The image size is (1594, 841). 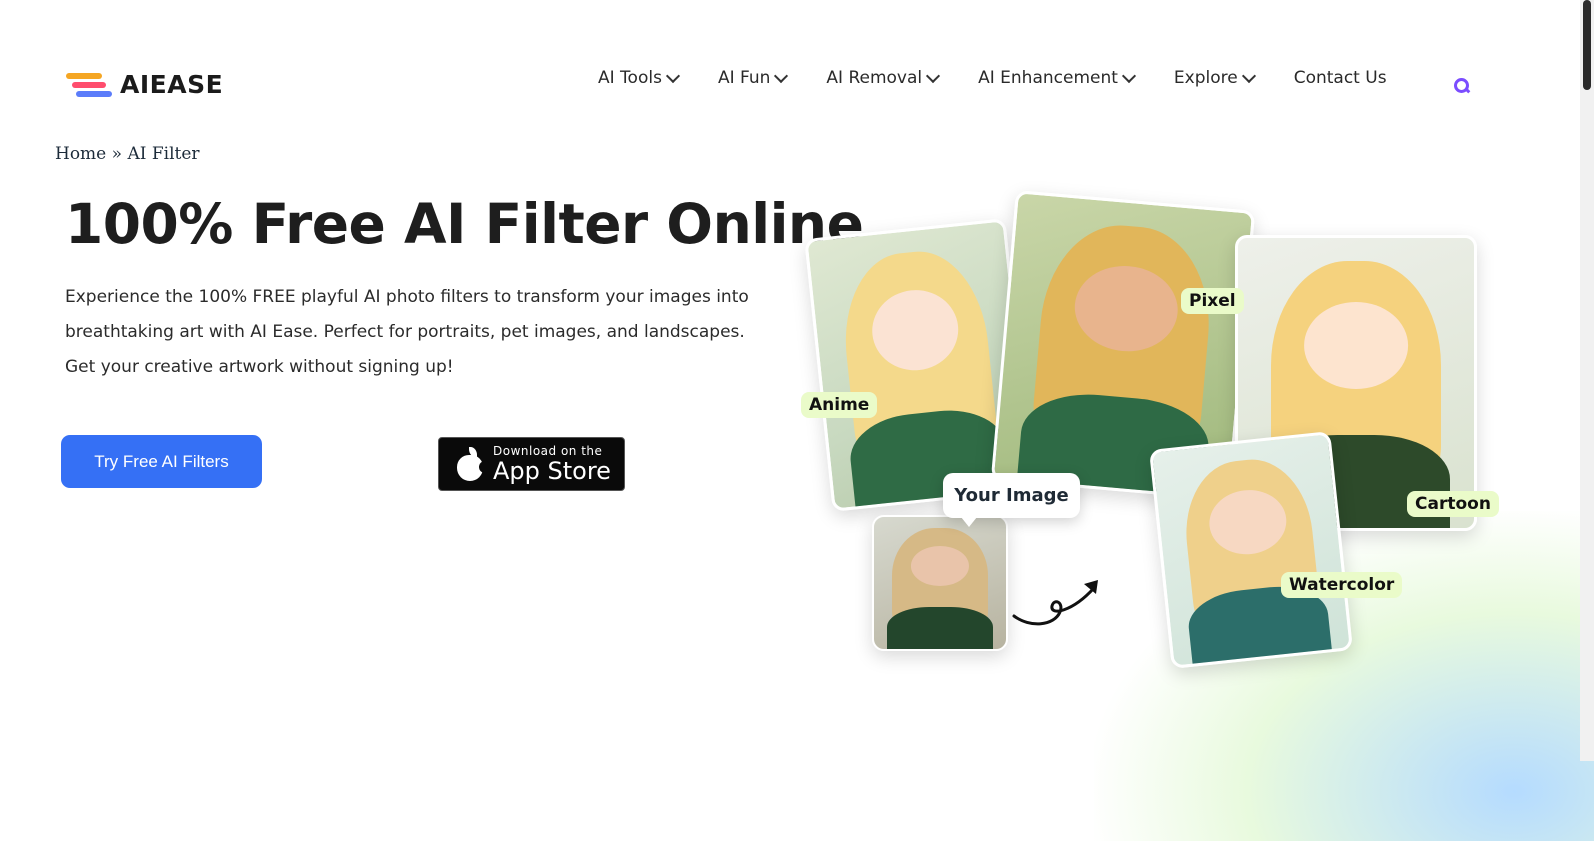 I want to click on brand-logo: AIEASE, so click(x=144, y=84).